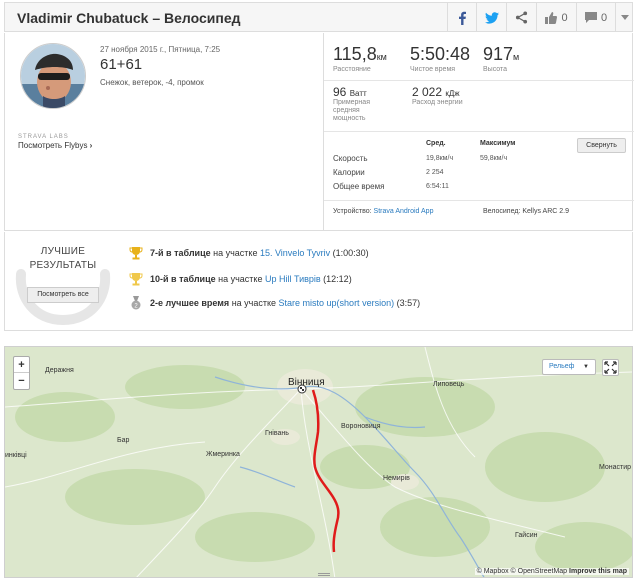  What do you see at coordinates (53, 76) in the screenshot?
I see `avatar` at bounding box center [53, 76].